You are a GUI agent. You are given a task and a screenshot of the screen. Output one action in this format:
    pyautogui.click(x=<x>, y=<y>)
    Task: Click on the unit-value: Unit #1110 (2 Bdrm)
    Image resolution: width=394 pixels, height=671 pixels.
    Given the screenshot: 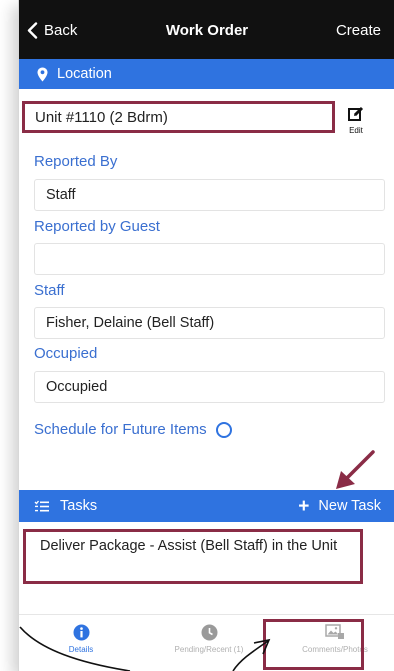 What is the action you would take?
    pyautogui.click(x=101, y=117)
    